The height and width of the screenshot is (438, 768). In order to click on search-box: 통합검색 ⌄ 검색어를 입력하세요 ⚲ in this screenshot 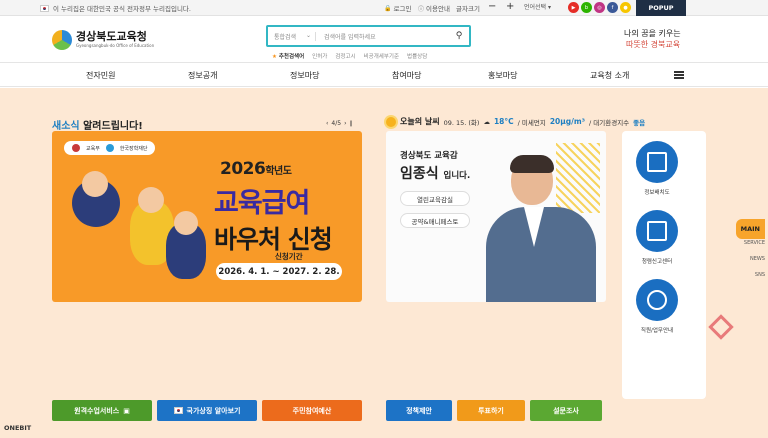, I will do `click(368, 36)`.